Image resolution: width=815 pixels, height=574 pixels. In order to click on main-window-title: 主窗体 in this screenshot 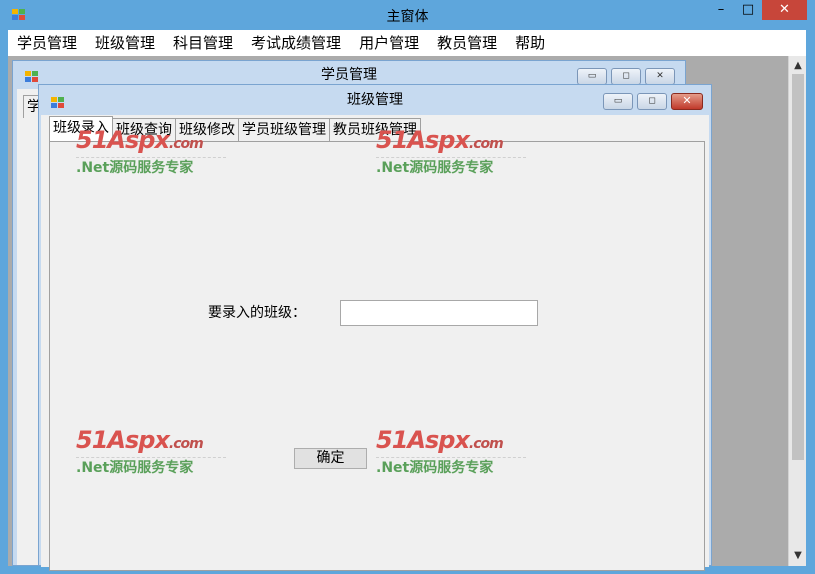, I will do `click(407, 17)`.